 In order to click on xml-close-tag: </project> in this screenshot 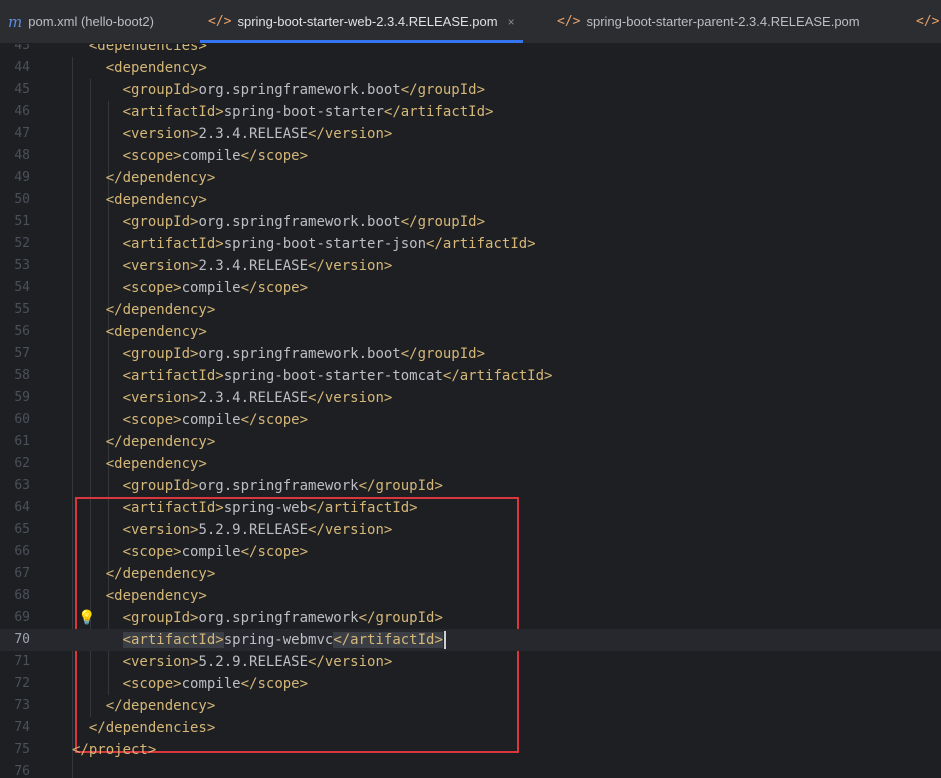, I will do `click(114, 750)`.